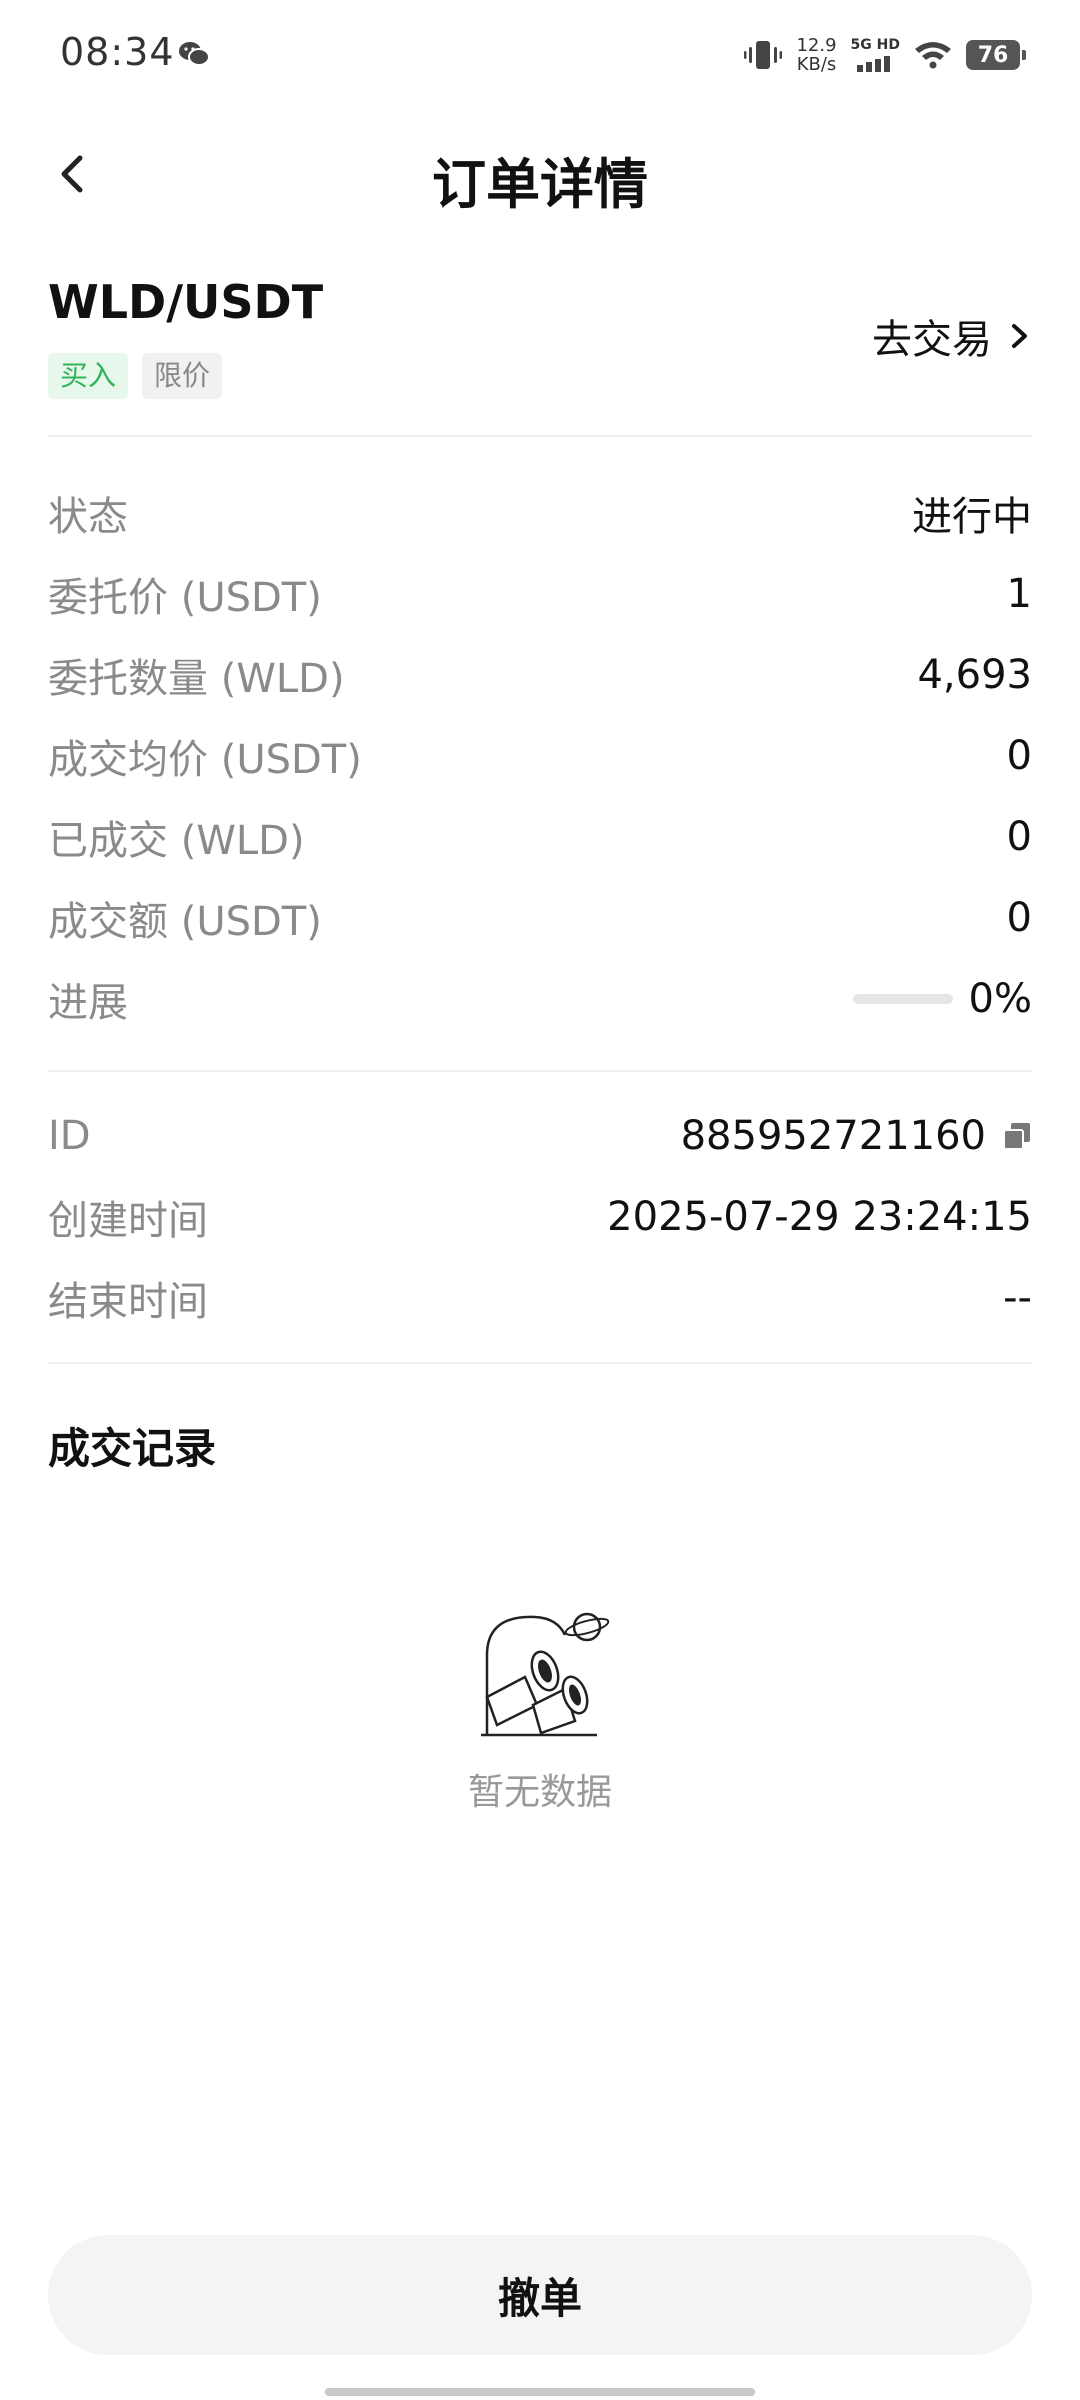 Image resolution: width=1080 pixels, height=2400 pixels. I want to click on status-icons: 12.9 KB/s 5G HD 76, so click(885, 55).